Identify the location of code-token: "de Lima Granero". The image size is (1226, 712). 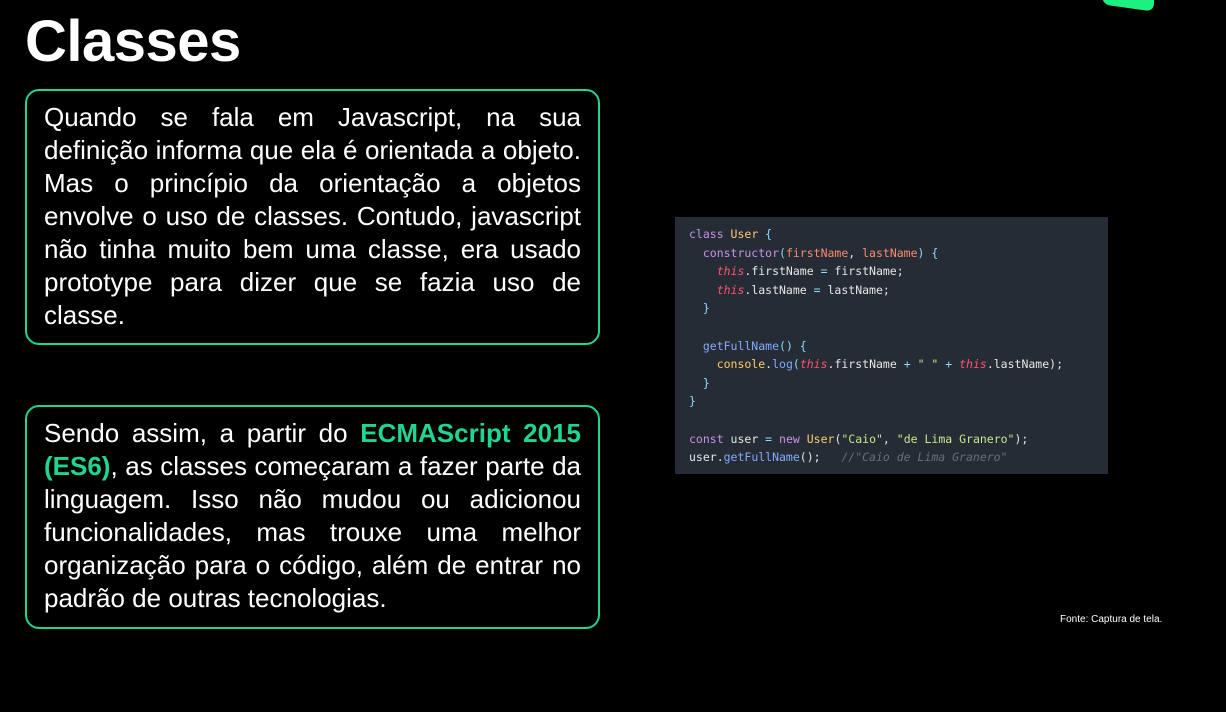
(955, 438).